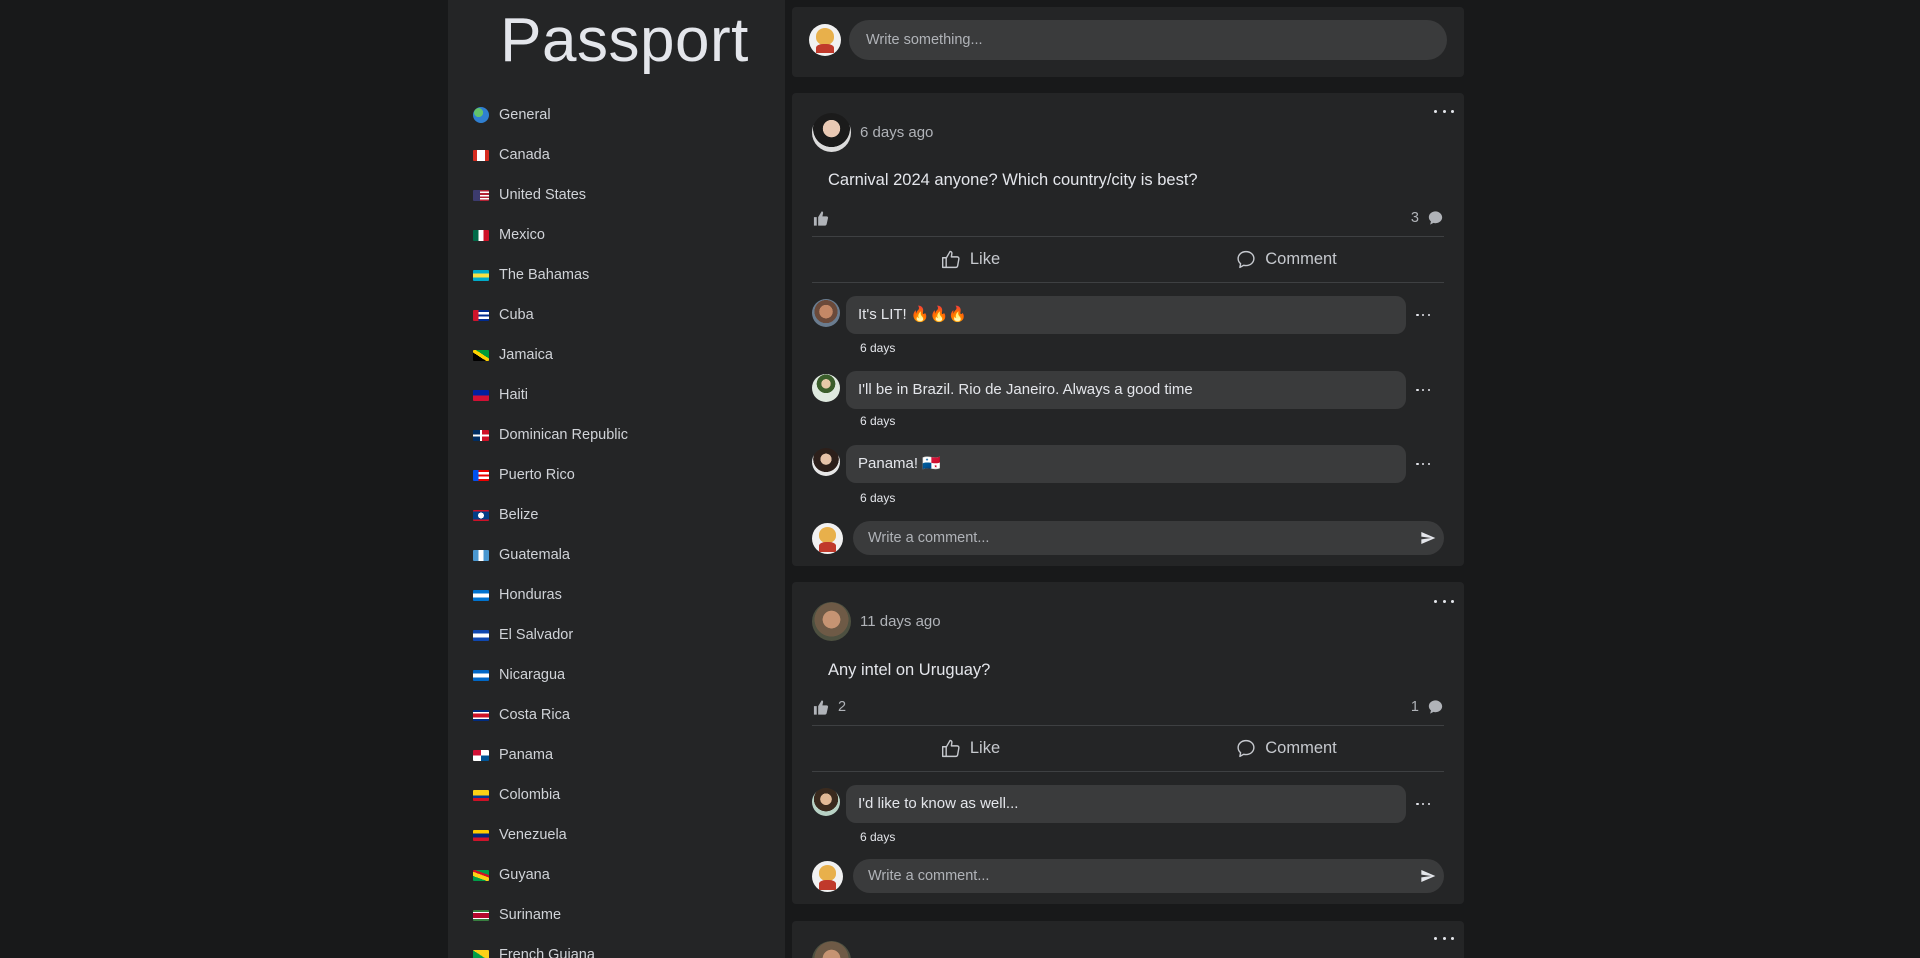 Image resolution: width=1920 pixels, height=958 pixels. Describe the element at coordinates (481, 875) in the screenshot. I see `flag-guyana-icon` at that location.